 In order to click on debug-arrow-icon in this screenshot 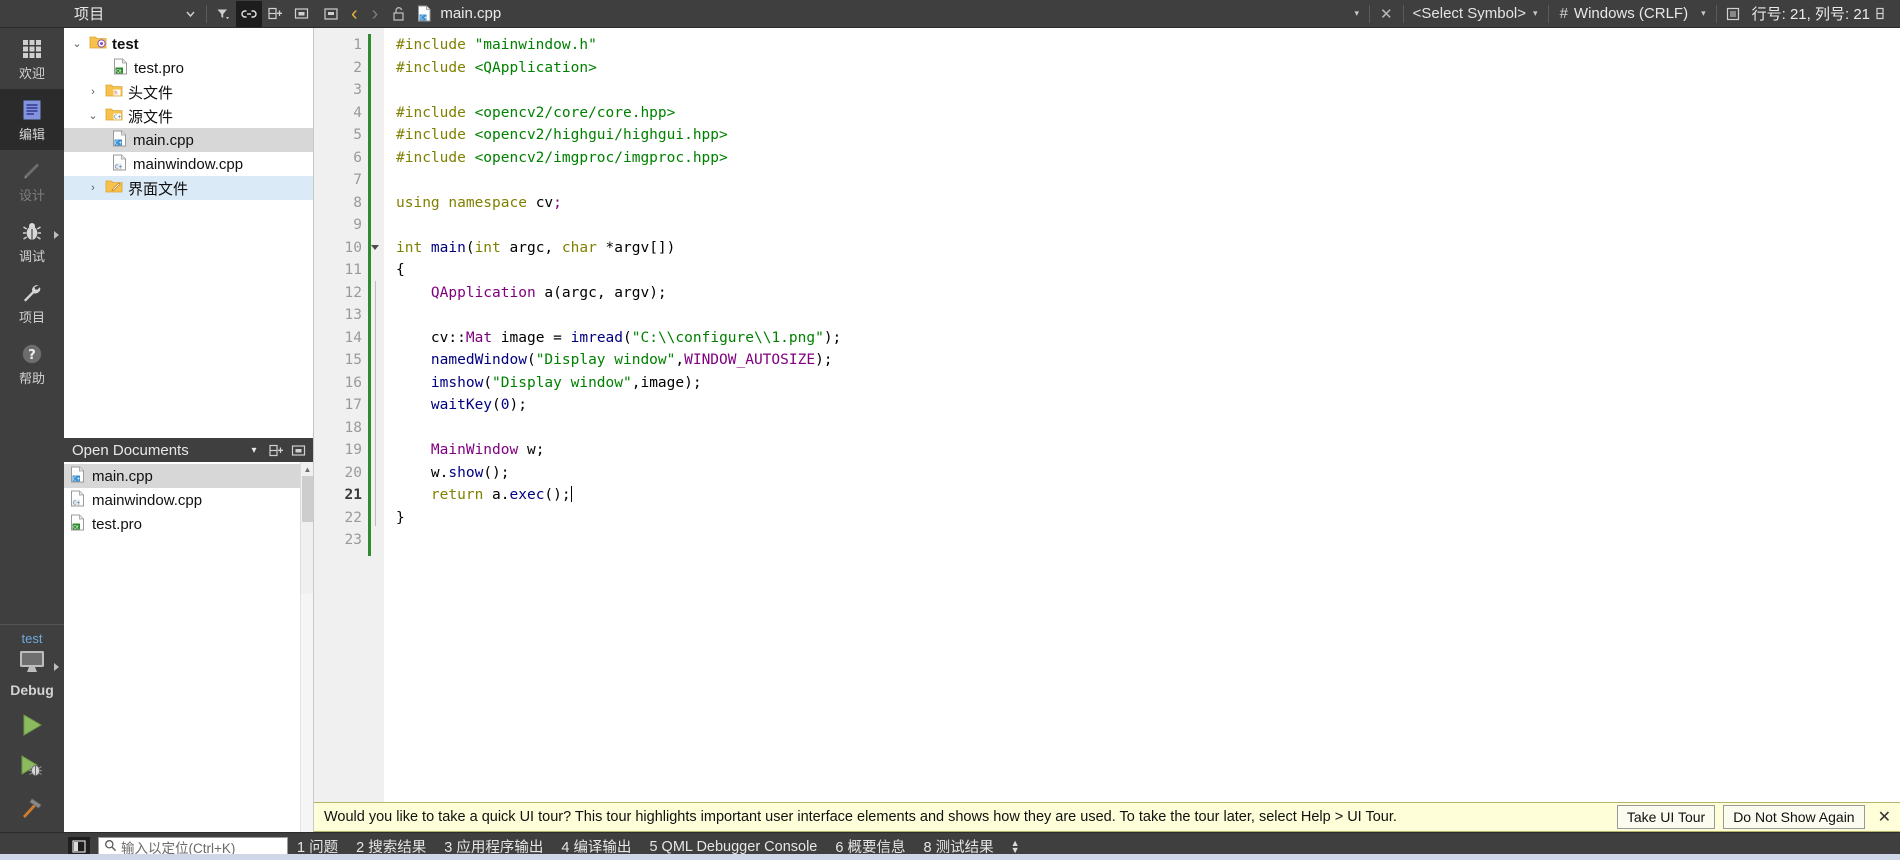, I will do `click(56, 235)`.